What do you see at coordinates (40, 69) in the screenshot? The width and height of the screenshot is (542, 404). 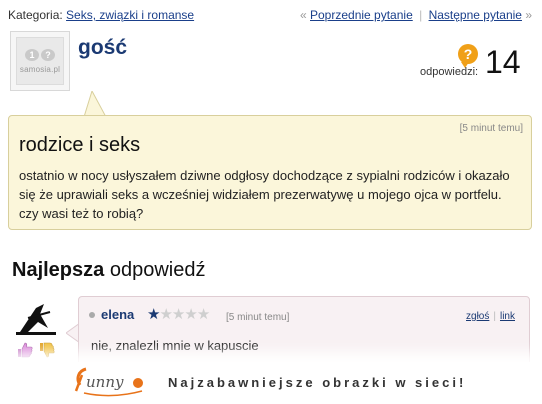 I see `avatar-logo-text: samosia.pl` at bounding box center [40, 69].